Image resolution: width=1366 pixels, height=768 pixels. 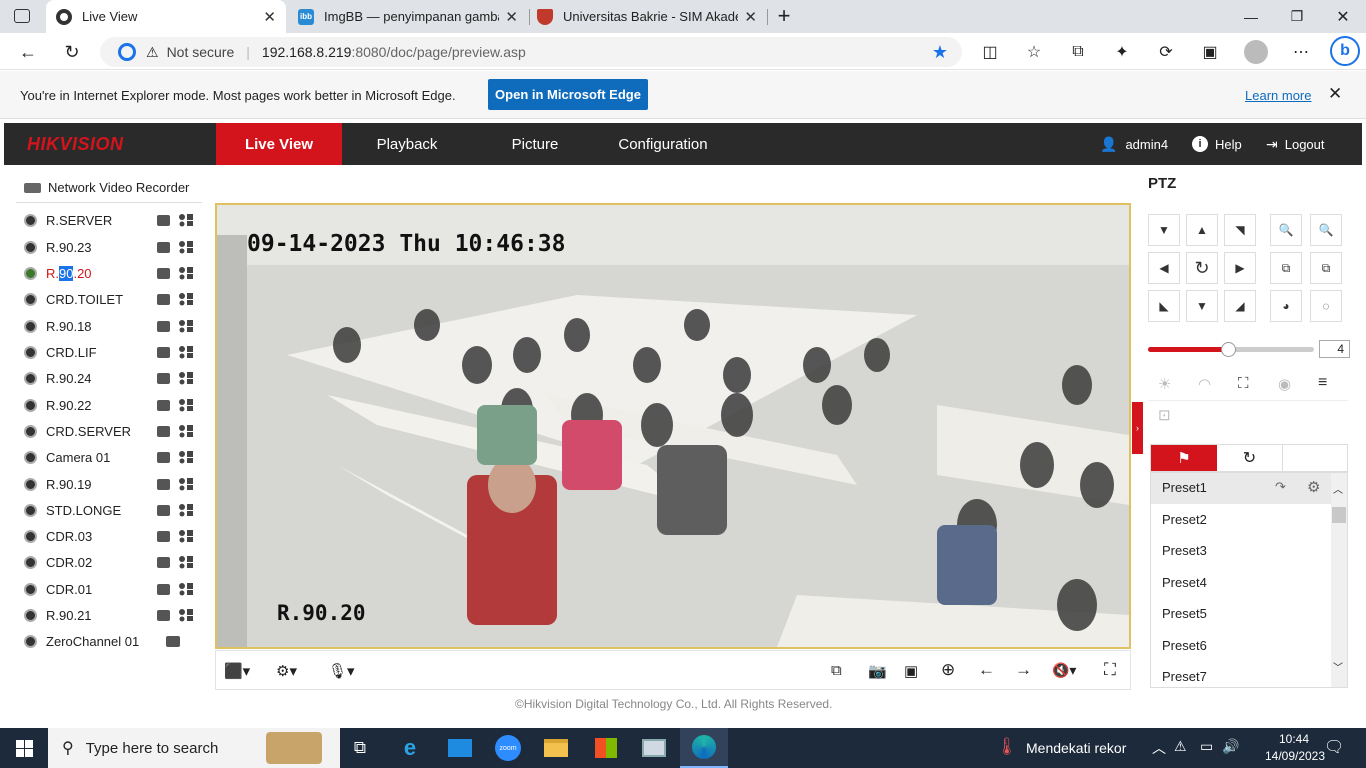 I want to click on open-in-edge-button: Open in Microsoft Edge, so click(x=568, y=94).